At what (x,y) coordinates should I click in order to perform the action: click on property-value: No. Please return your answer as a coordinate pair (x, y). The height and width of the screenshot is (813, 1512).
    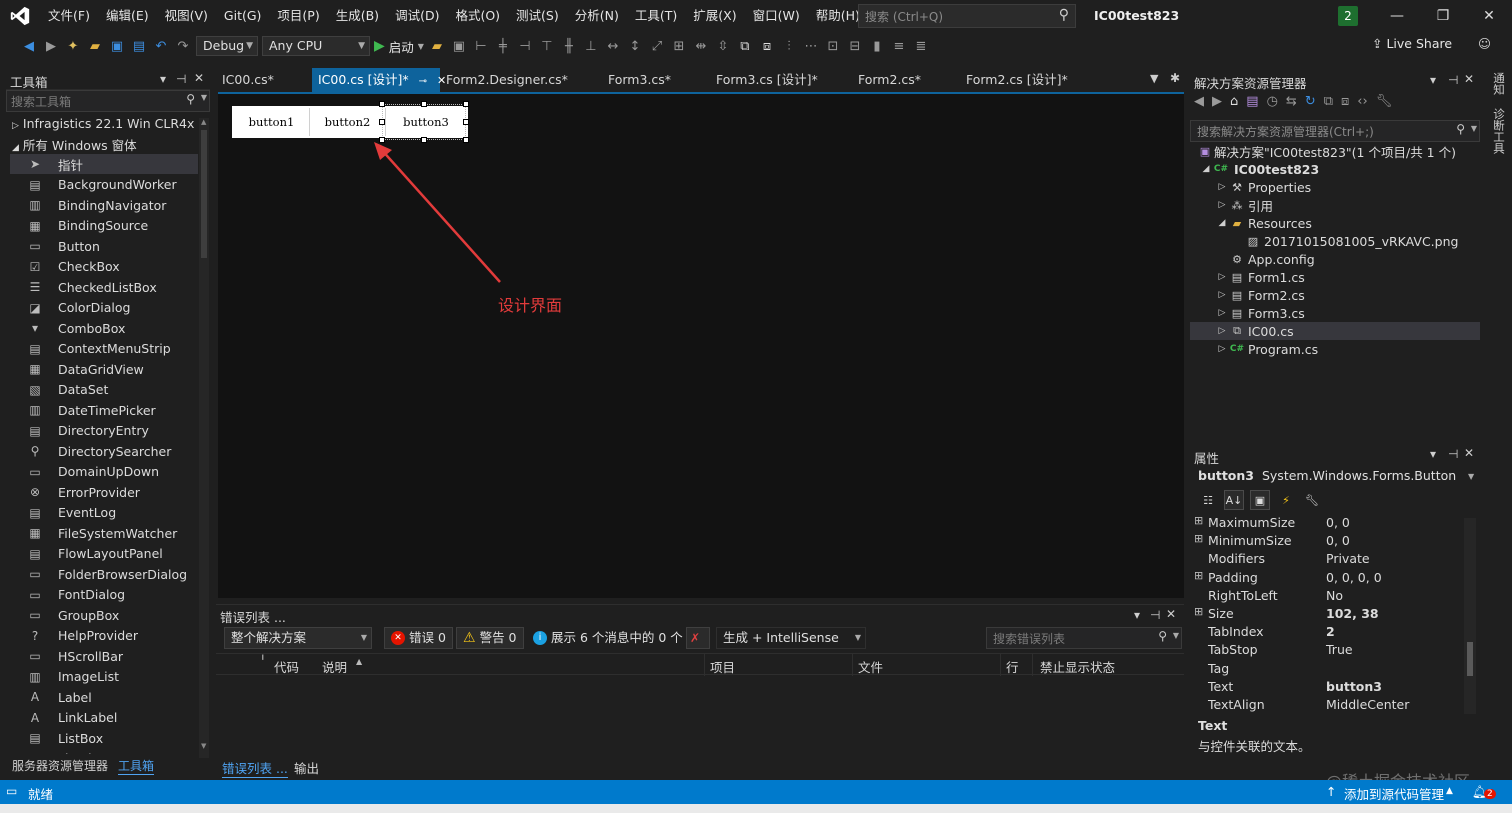
    Looking at the image, I should click on (1334, 595).